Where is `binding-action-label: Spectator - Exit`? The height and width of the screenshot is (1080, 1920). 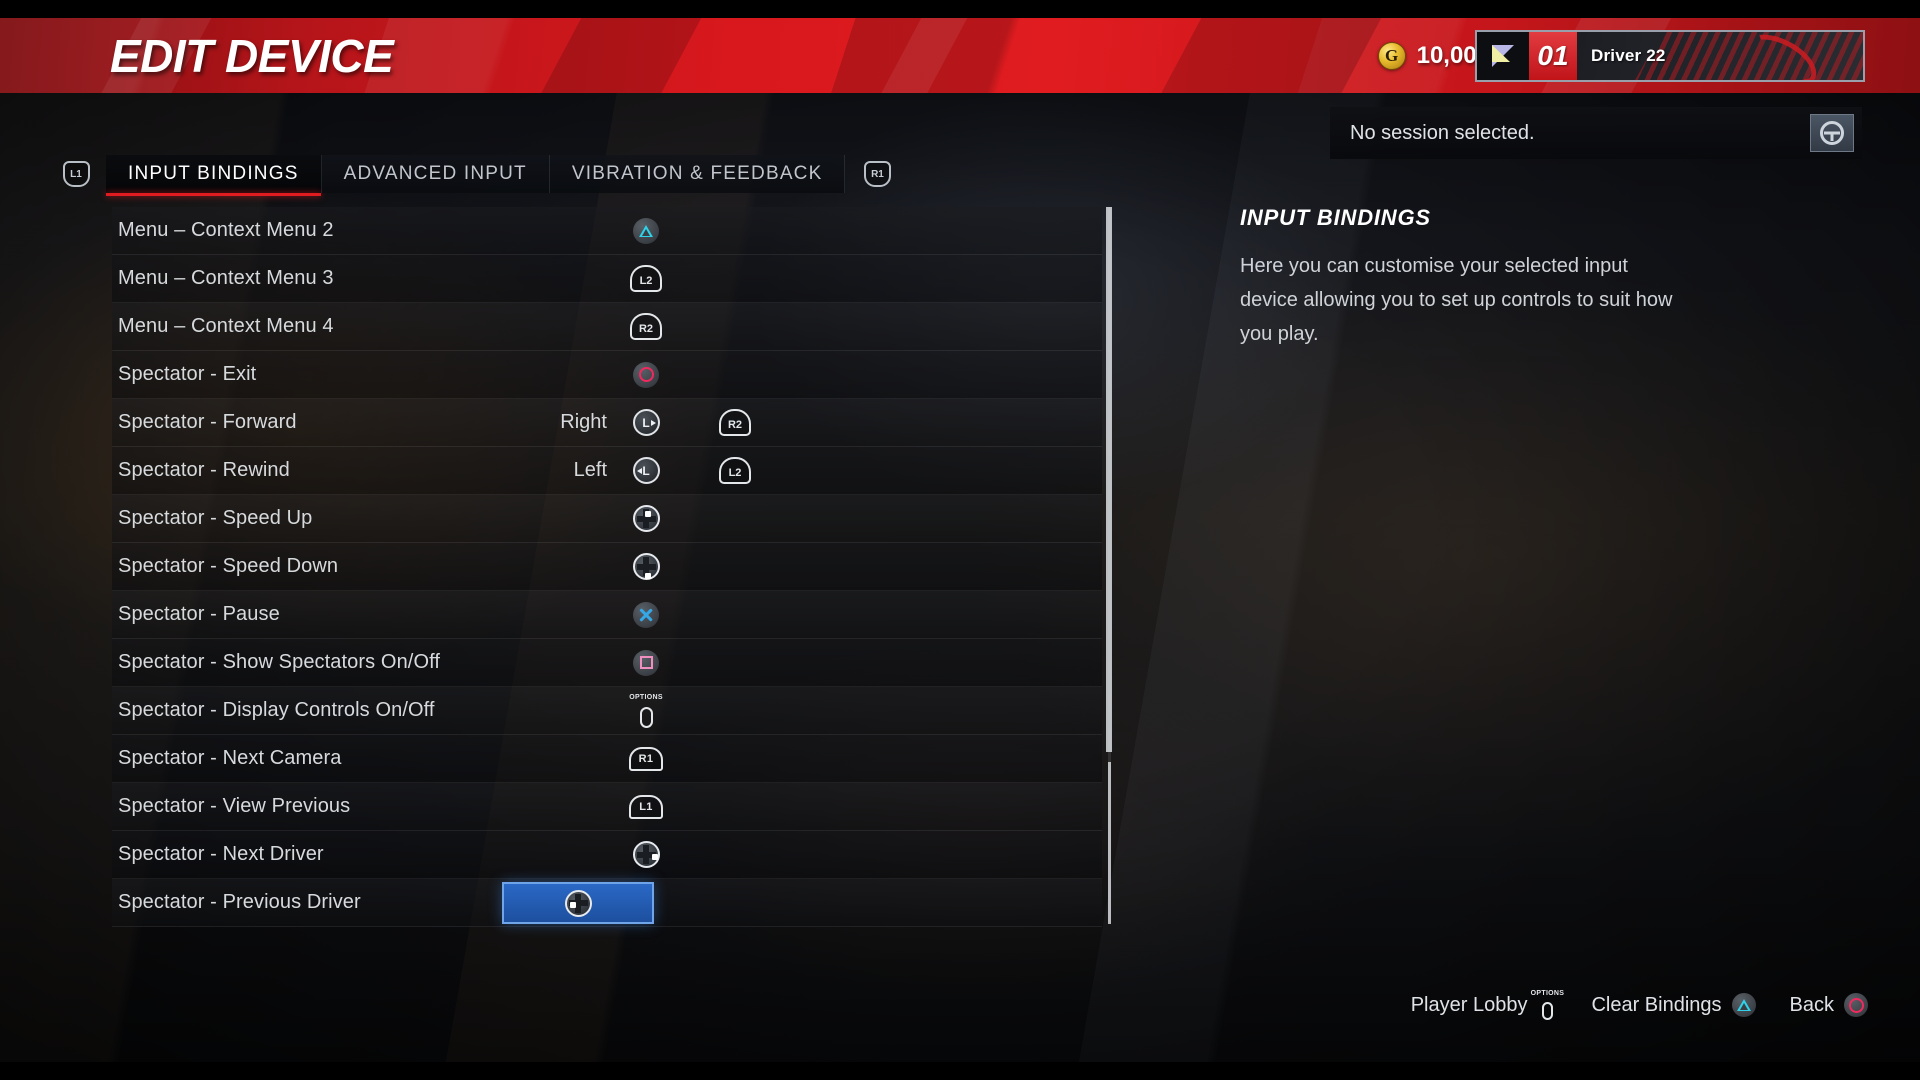
binding-action-label: Spectator - Exit is located at coordinates (187, 374).